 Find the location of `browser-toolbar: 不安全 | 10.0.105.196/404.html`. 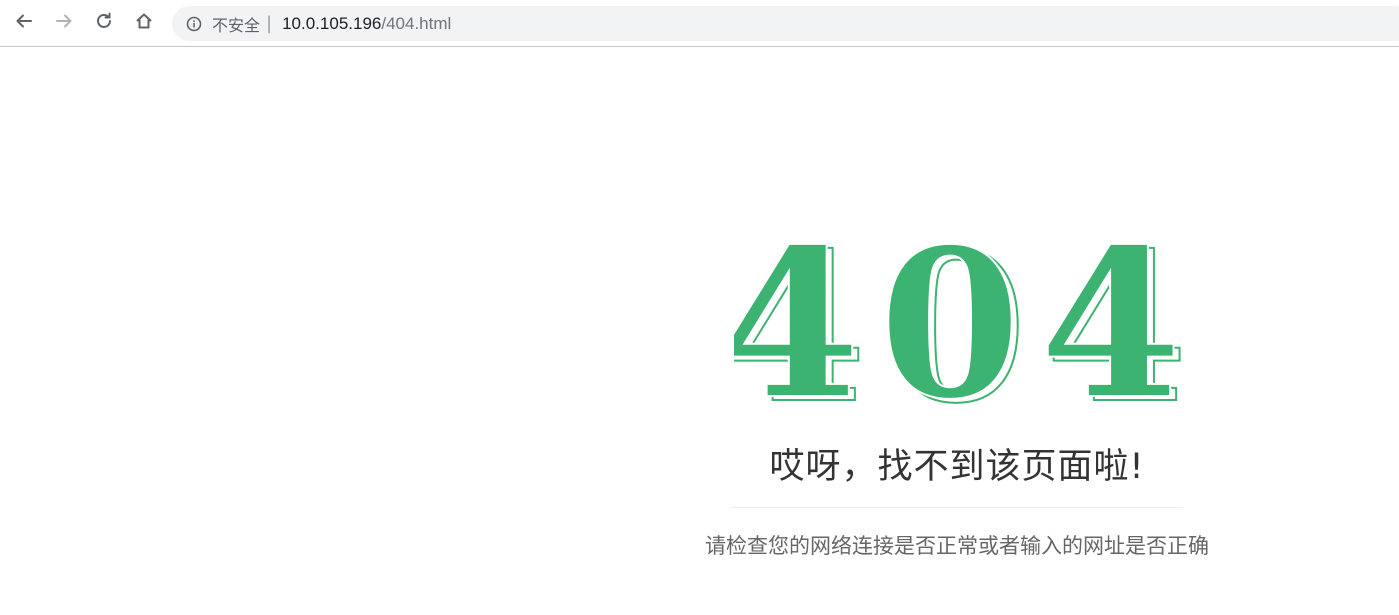

browser-toolbar: 不安全 | 10.0.105.196/404.html is located at coordinates (699, 23).